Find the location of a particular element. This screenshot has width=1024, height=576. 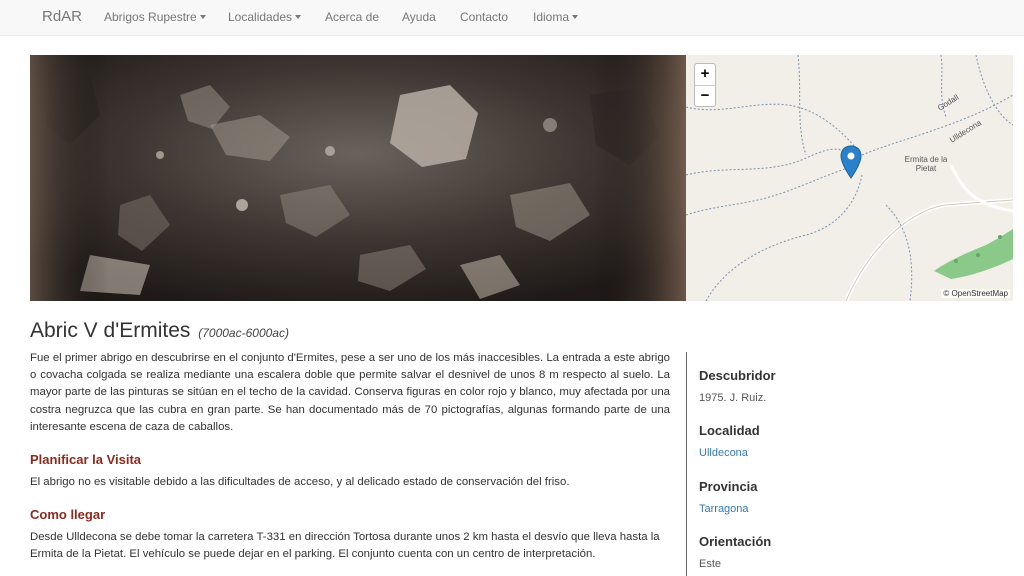

map-marker-icon is located at coordinates (851, 162).